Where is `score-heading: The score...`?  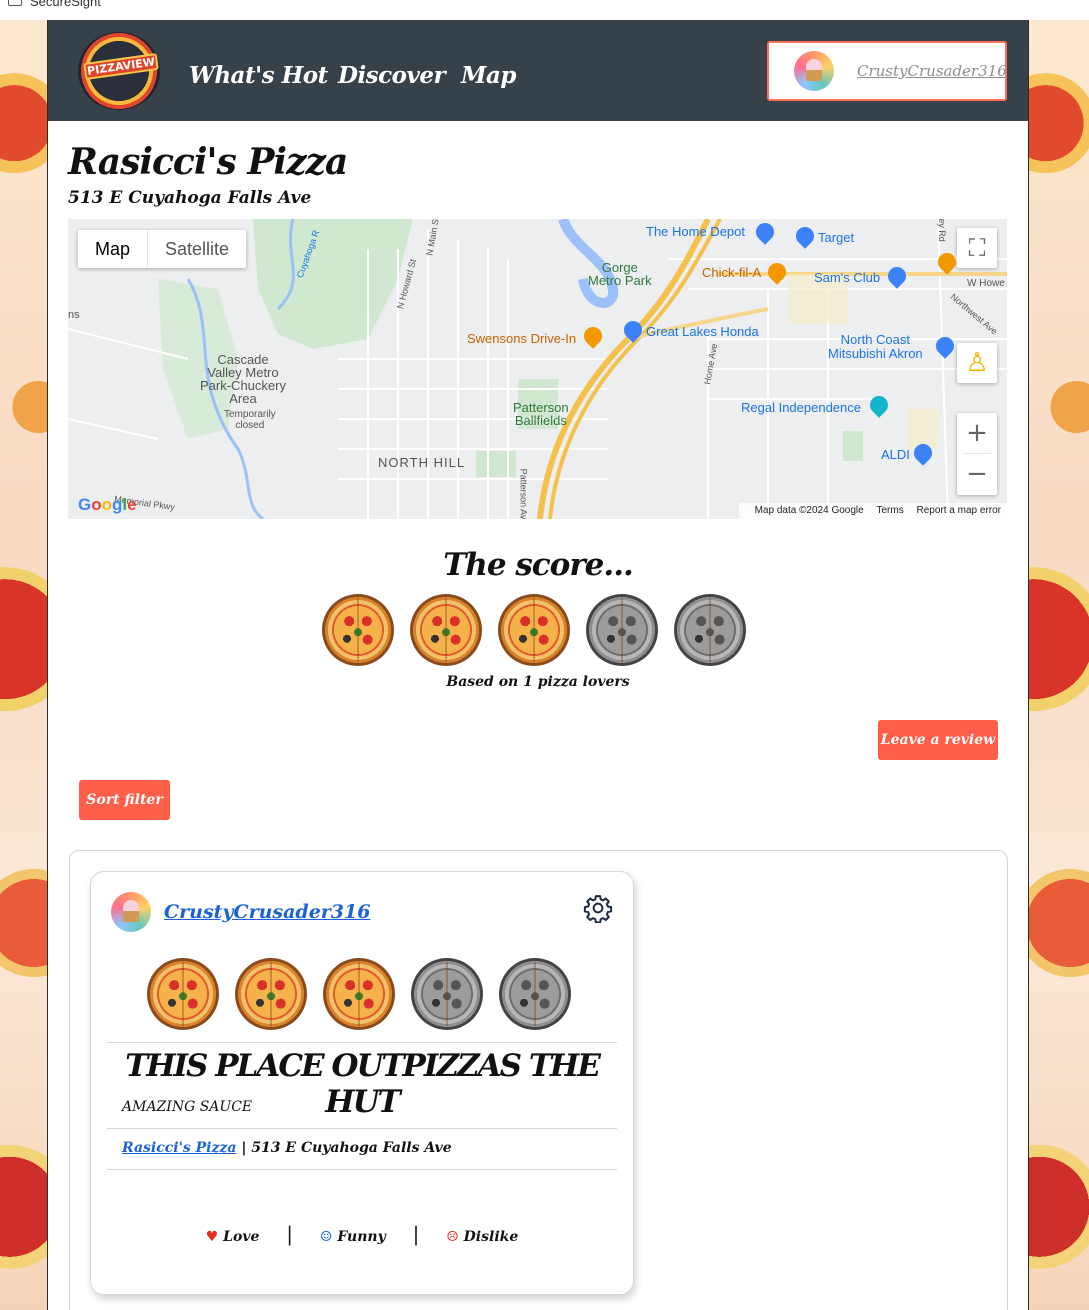
score-heading: The score... is located at coordinates (538, 565).